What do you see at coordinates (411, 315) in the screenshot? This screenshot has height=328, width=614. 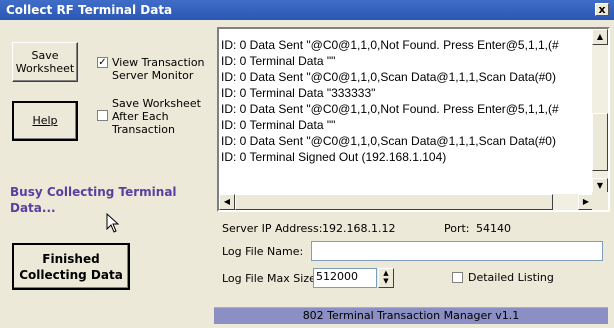 I see `version-footer: 802 Terminal Transaction Manager v1.1` at bounding box center [411, 315].